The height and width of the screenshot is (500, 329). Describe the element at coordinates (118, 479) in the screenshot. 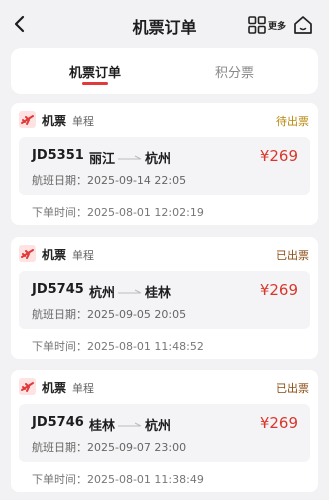

I see `order-time: 下单时间：2025-08-01 11:38:49` at that location.